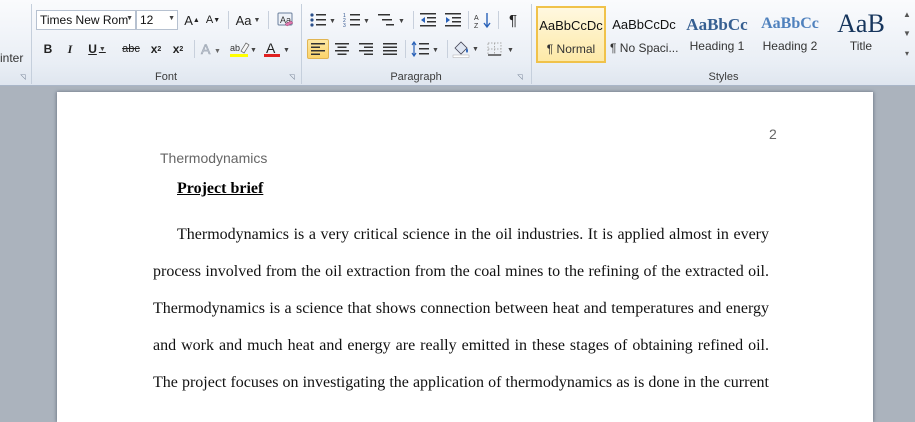 The image size is (915, 422). What do you see at coordinates (92, 49) in the screenshot?
I see `underline-icon: U` at bounding box center [92, 49].